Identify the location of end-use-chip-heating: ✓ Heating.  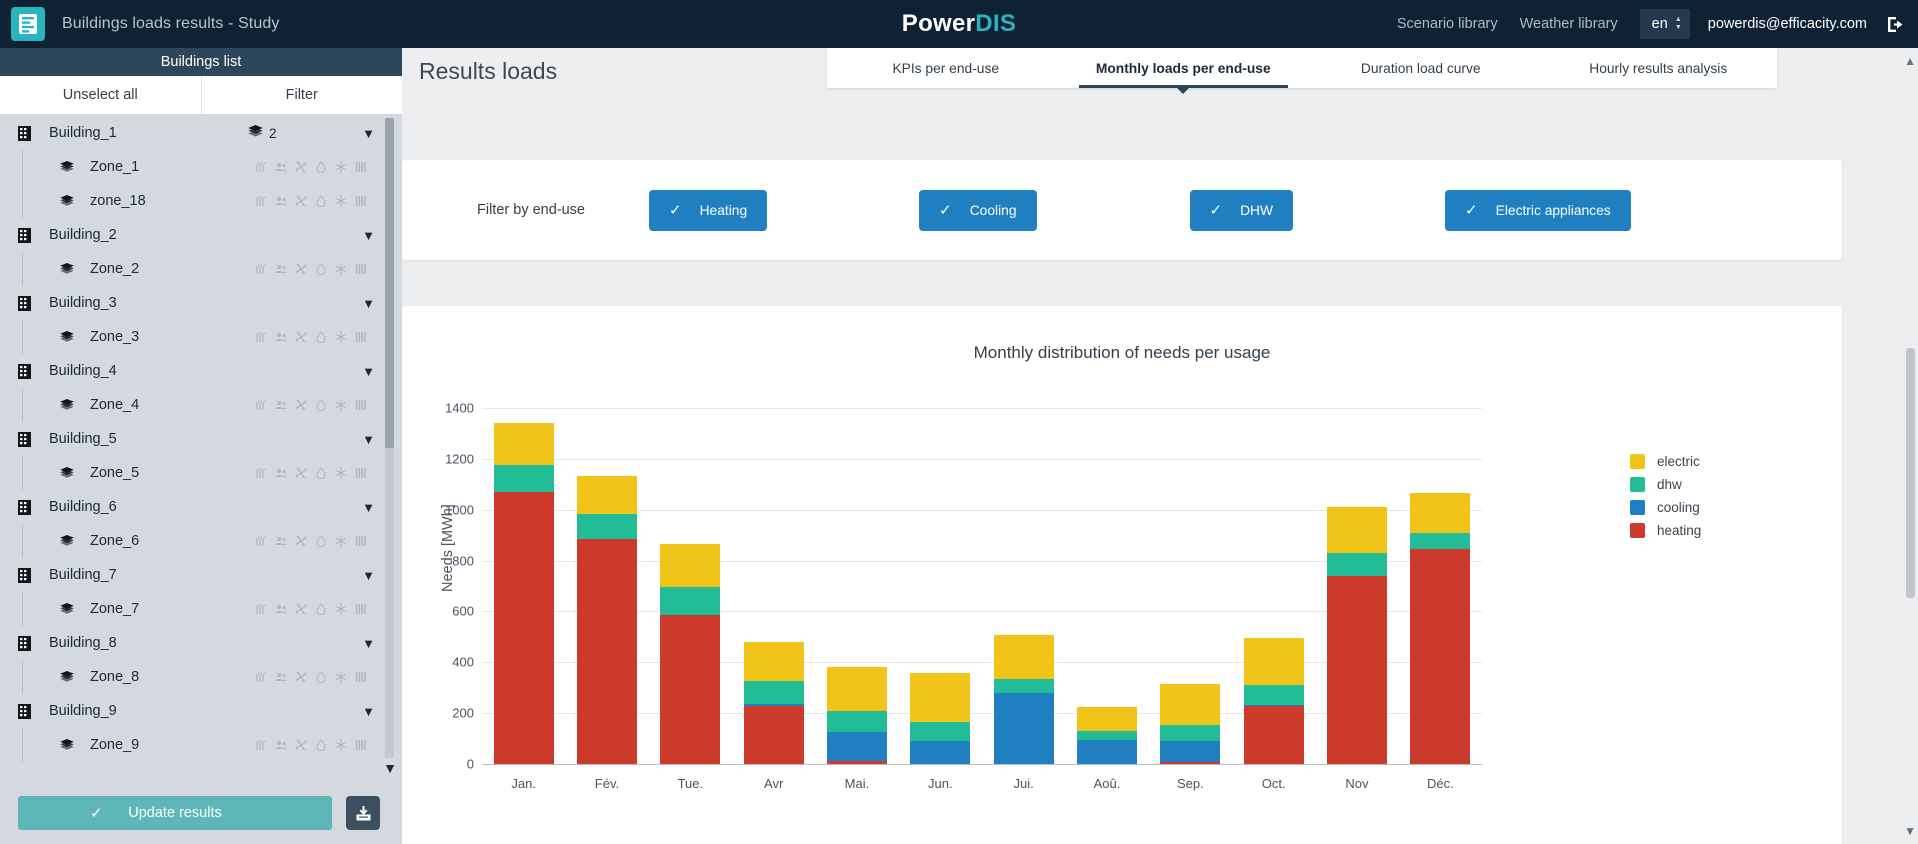
(708, 210).